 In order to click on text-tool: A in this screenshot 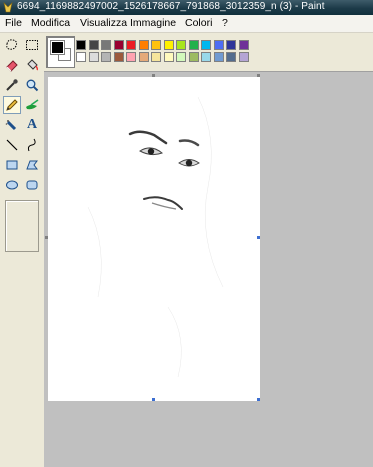, I will do `click(32, 125)`.